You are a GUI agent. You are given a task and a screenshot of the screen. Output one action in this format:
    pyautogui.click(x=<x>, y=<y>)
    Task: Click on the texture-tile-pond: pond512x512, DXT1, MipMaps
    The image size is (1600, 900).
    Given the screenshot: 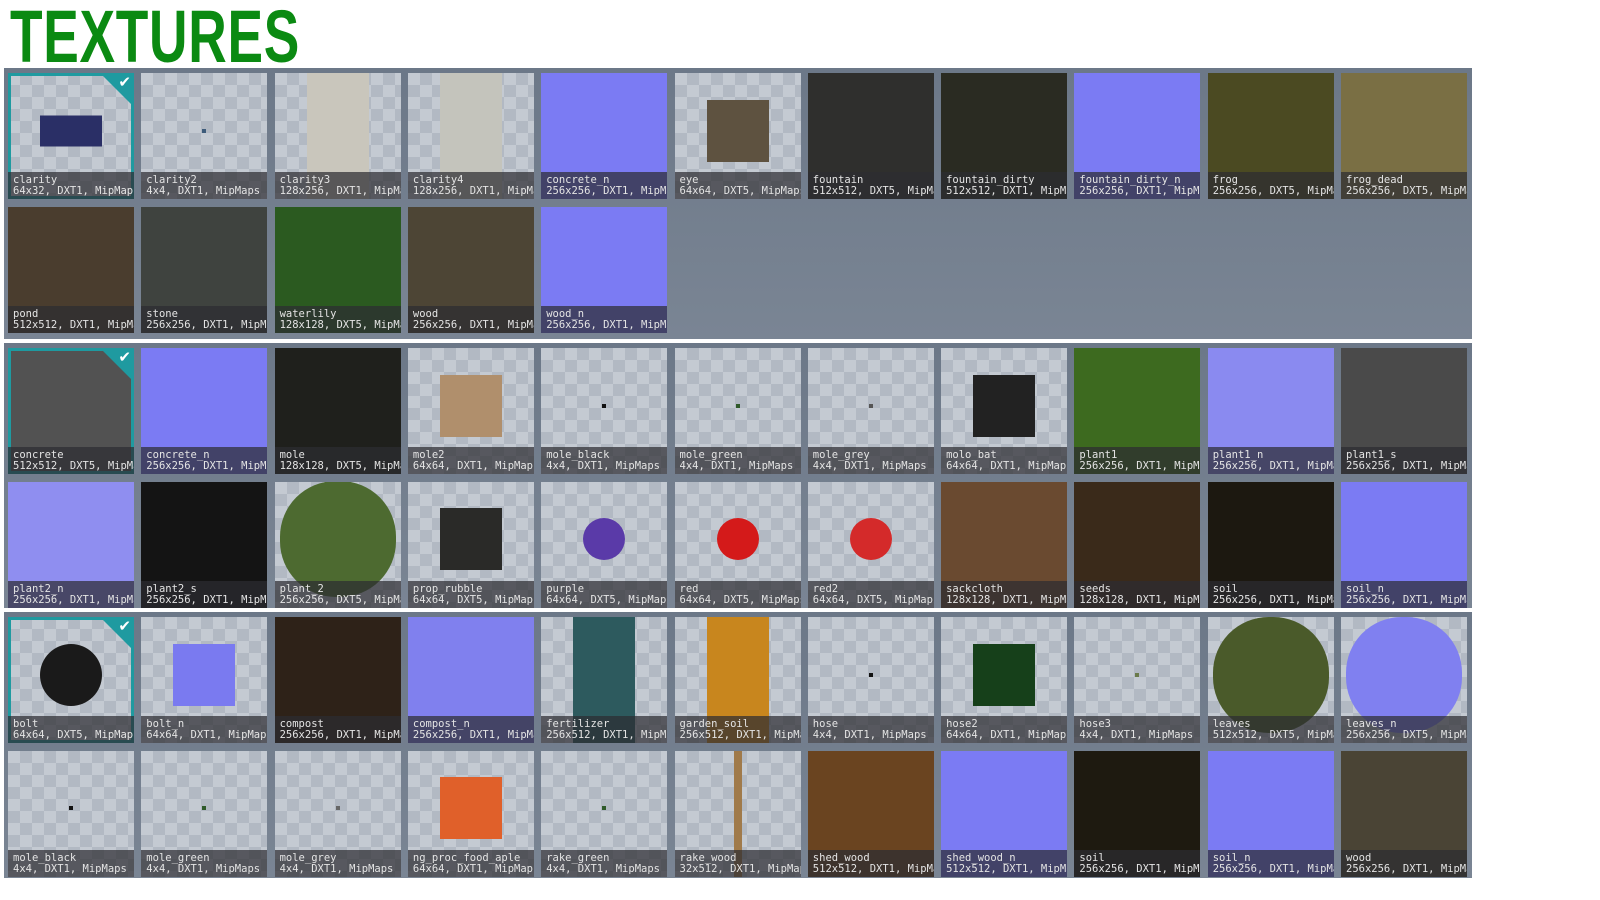 What is the action you would take?
    pyautogui.click(x=71, y=269)
    